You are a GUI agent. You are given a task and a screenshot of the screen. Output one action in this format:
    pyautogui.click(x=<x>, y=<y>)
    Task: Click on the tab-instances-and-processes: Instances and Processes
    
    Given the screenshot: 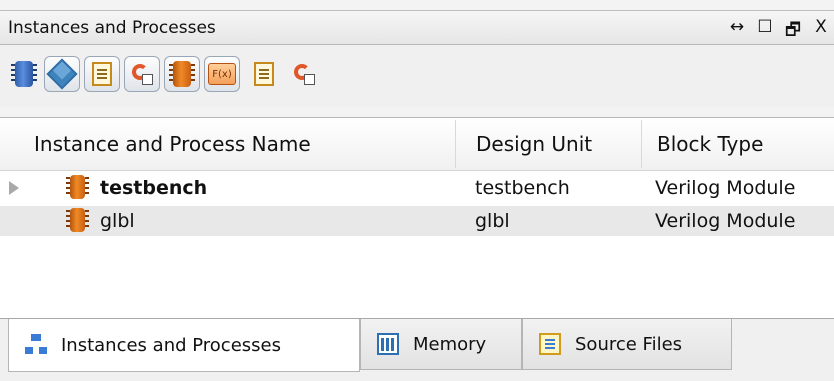 What is the action you would take?
    pyautogui.click(x=184, y=345)
    